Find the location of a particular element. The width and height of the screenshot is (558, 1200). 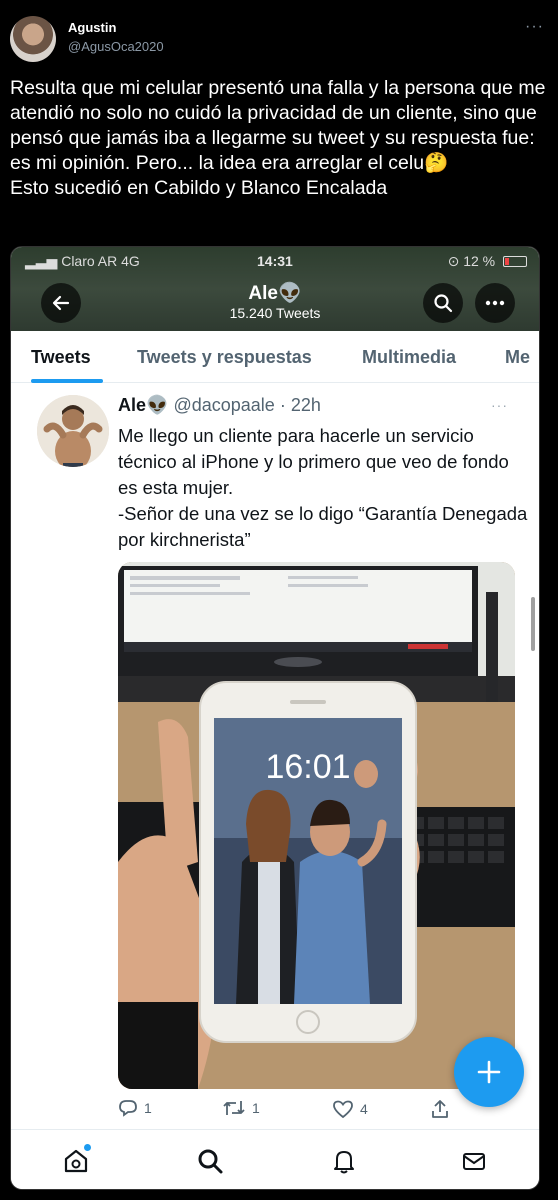

share-icon is located at coordinates (440, 1109).